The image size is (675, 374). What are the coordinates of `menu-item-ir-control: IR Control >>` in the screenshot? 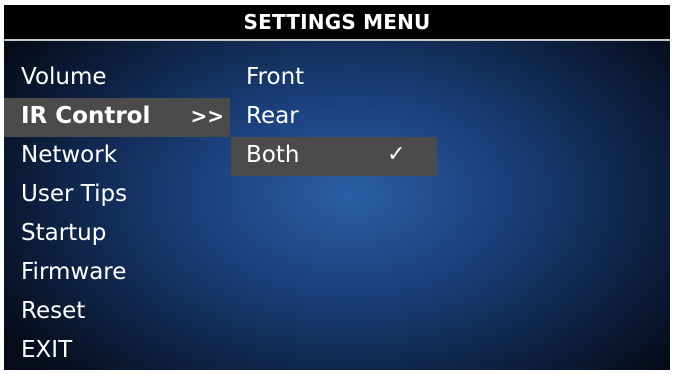 It's located at (117, 117).